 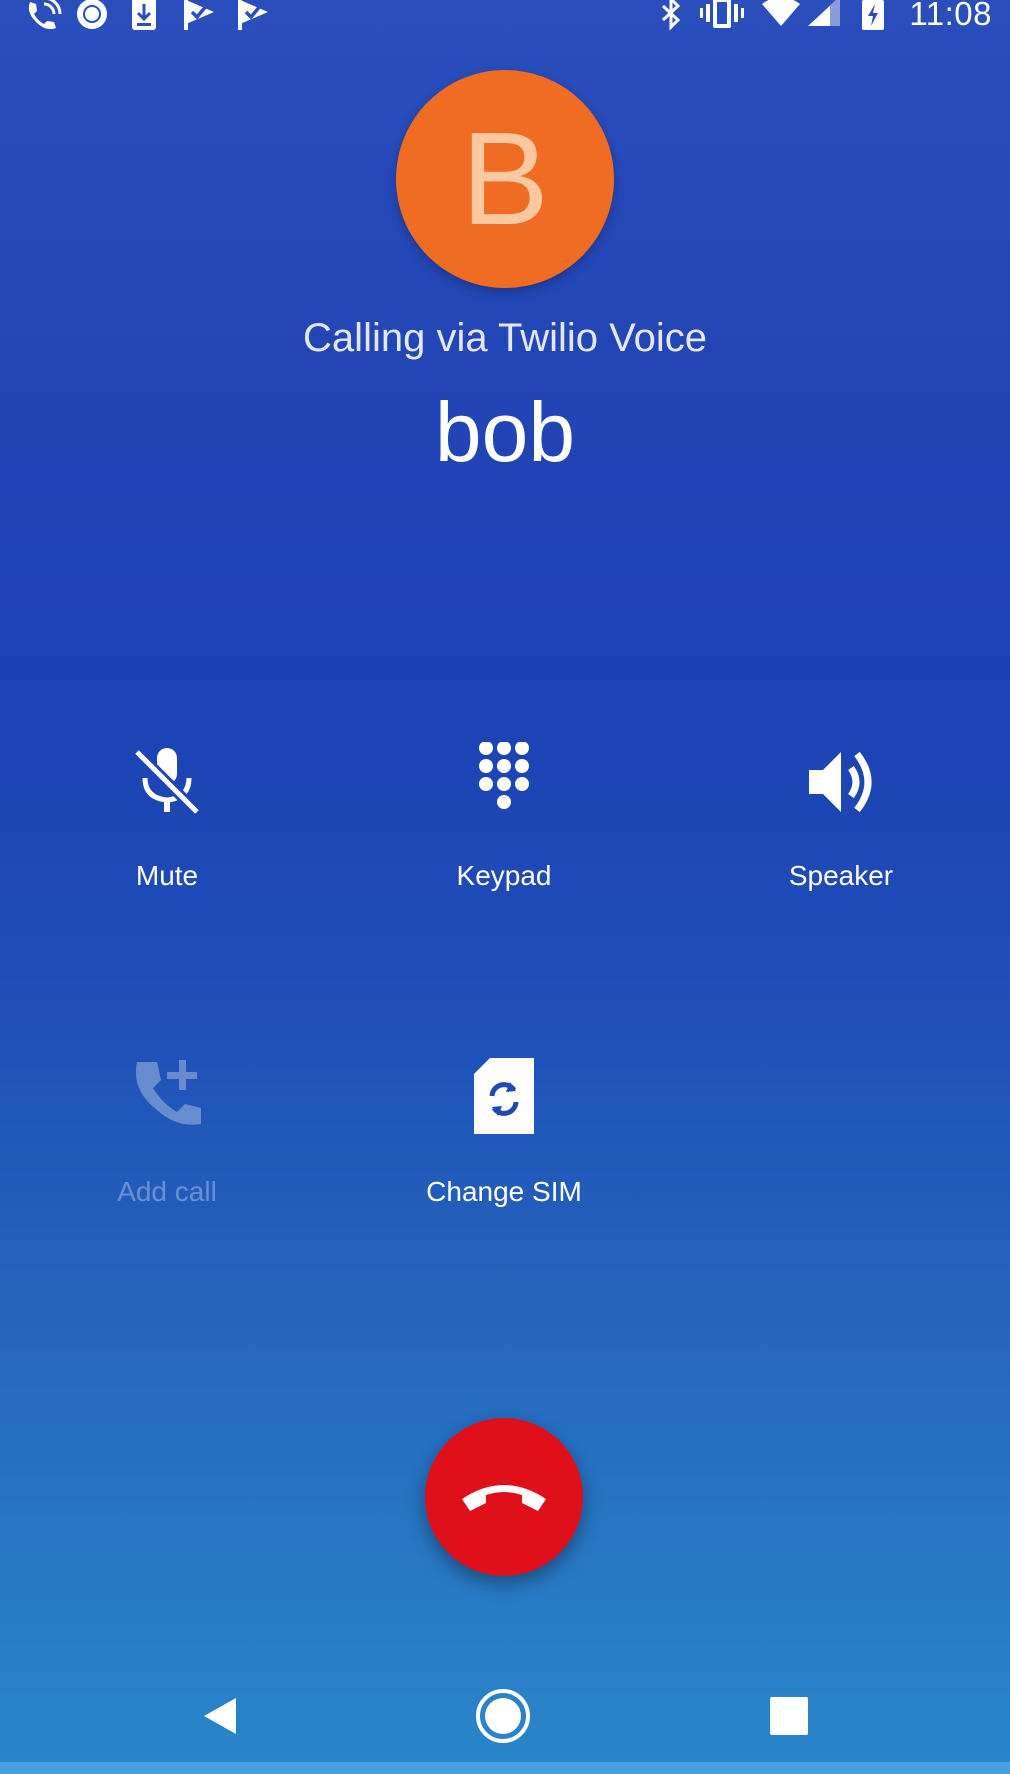 What do you see at coordinates (167, 1158) in the screenshot?
I see `add-call-button: Add call` at bounding box center [167, 1158].